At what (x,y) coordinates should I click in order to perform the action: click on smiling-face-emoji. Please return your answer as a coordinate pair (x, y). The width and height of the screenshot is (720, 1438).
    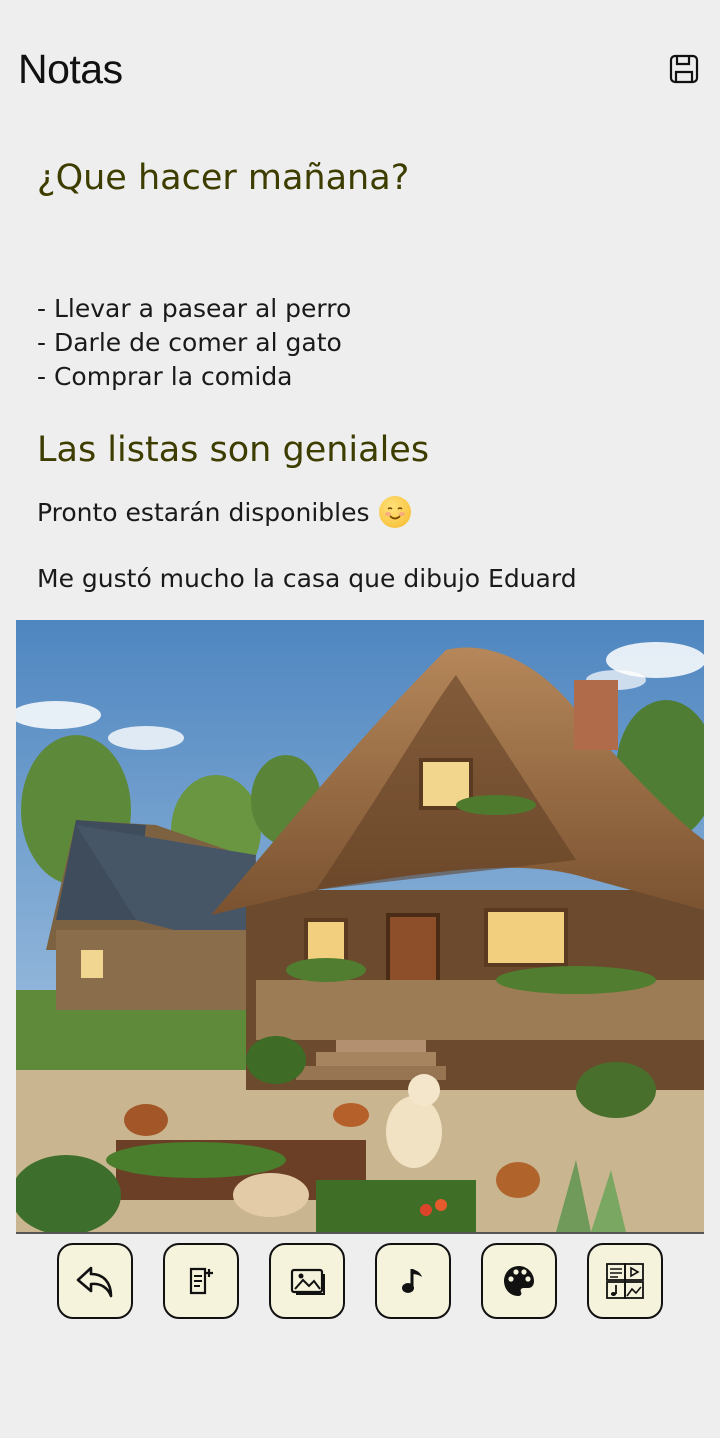
    Looking at the image, I should click on (395, 512).